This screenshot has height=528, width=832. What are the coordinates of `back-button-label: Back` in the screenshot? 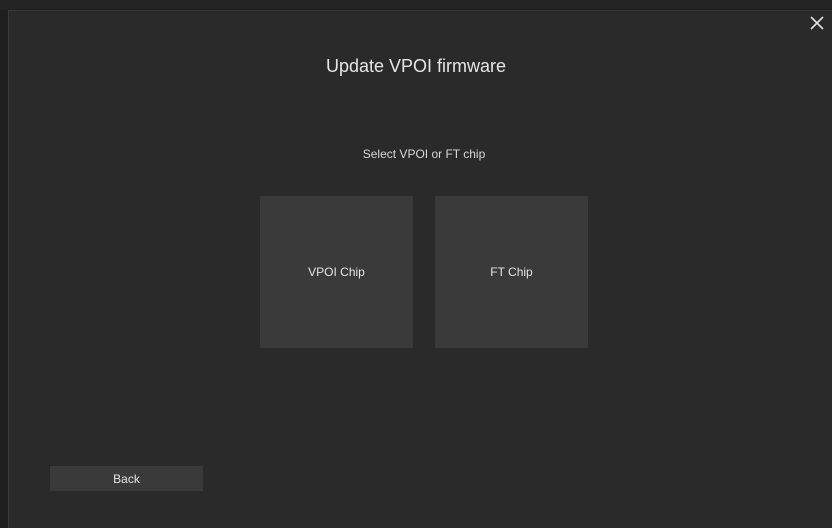 It's located at (126, 478).